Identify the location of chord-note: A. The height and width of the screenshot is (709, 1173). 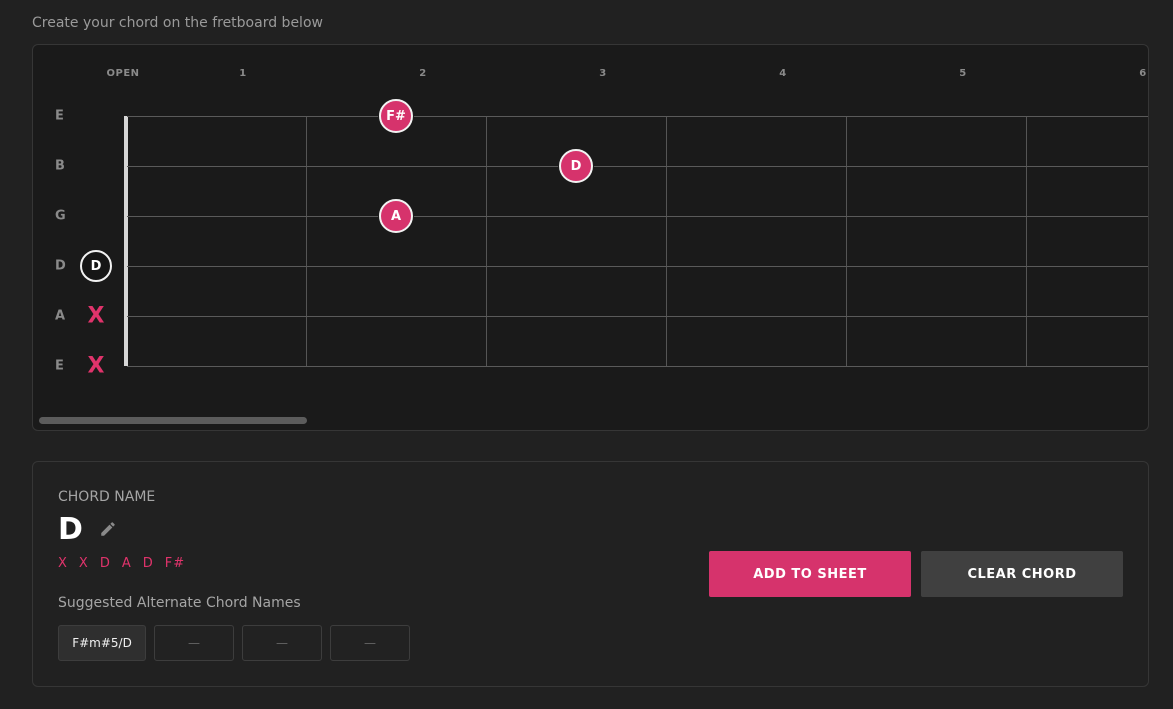
(126, 563).